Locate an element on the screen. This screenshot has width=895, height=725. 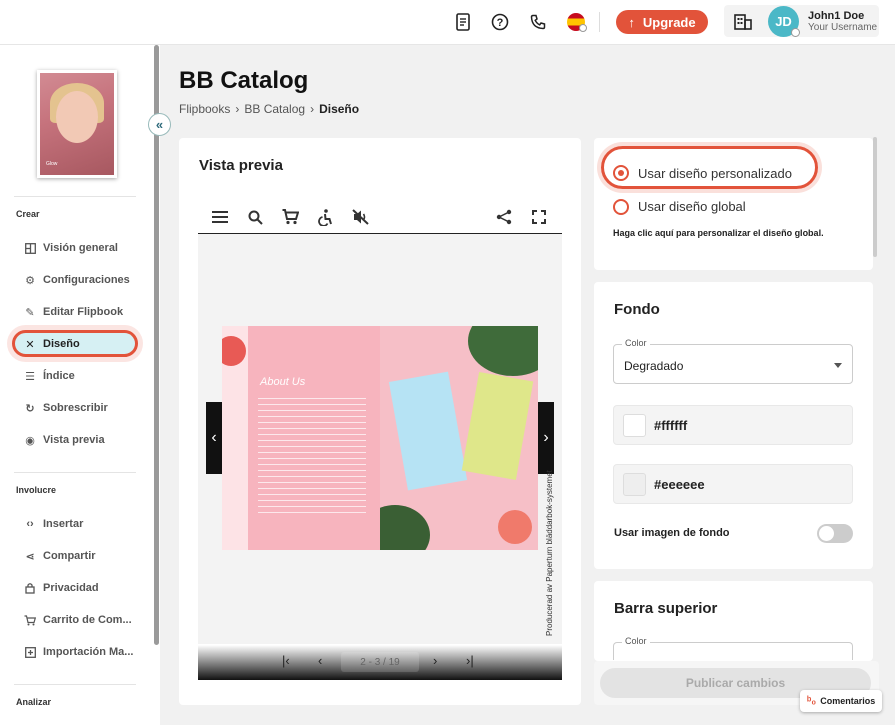
overview-icon is located at coordinates (30, 248).